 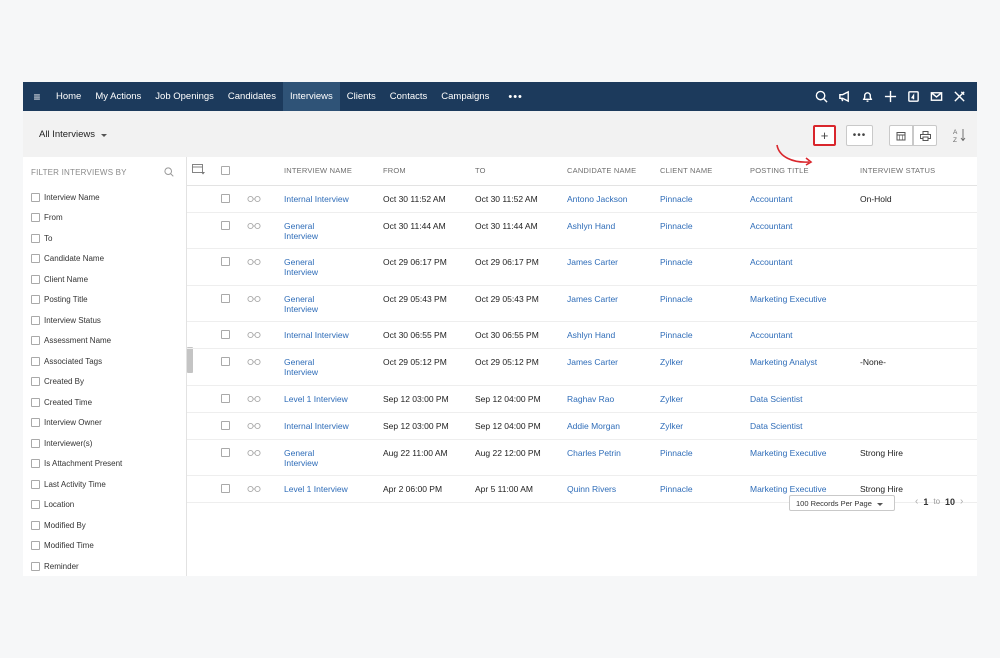 I want to click on cell-posting: Marketing Executive, so click(x=805, y=303).